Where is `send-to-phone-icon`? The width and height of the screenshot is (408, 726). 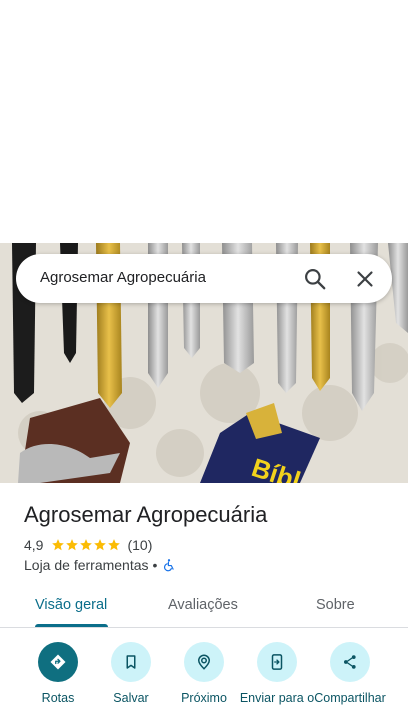
send-to-phone-icon is located at coordinates (277, 662).